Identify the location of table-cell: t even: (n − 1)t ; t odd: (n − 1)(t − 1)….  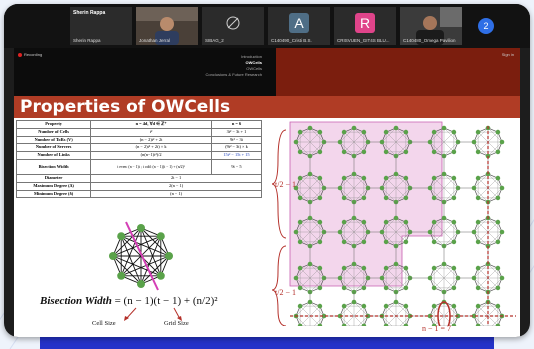
(151, 166).